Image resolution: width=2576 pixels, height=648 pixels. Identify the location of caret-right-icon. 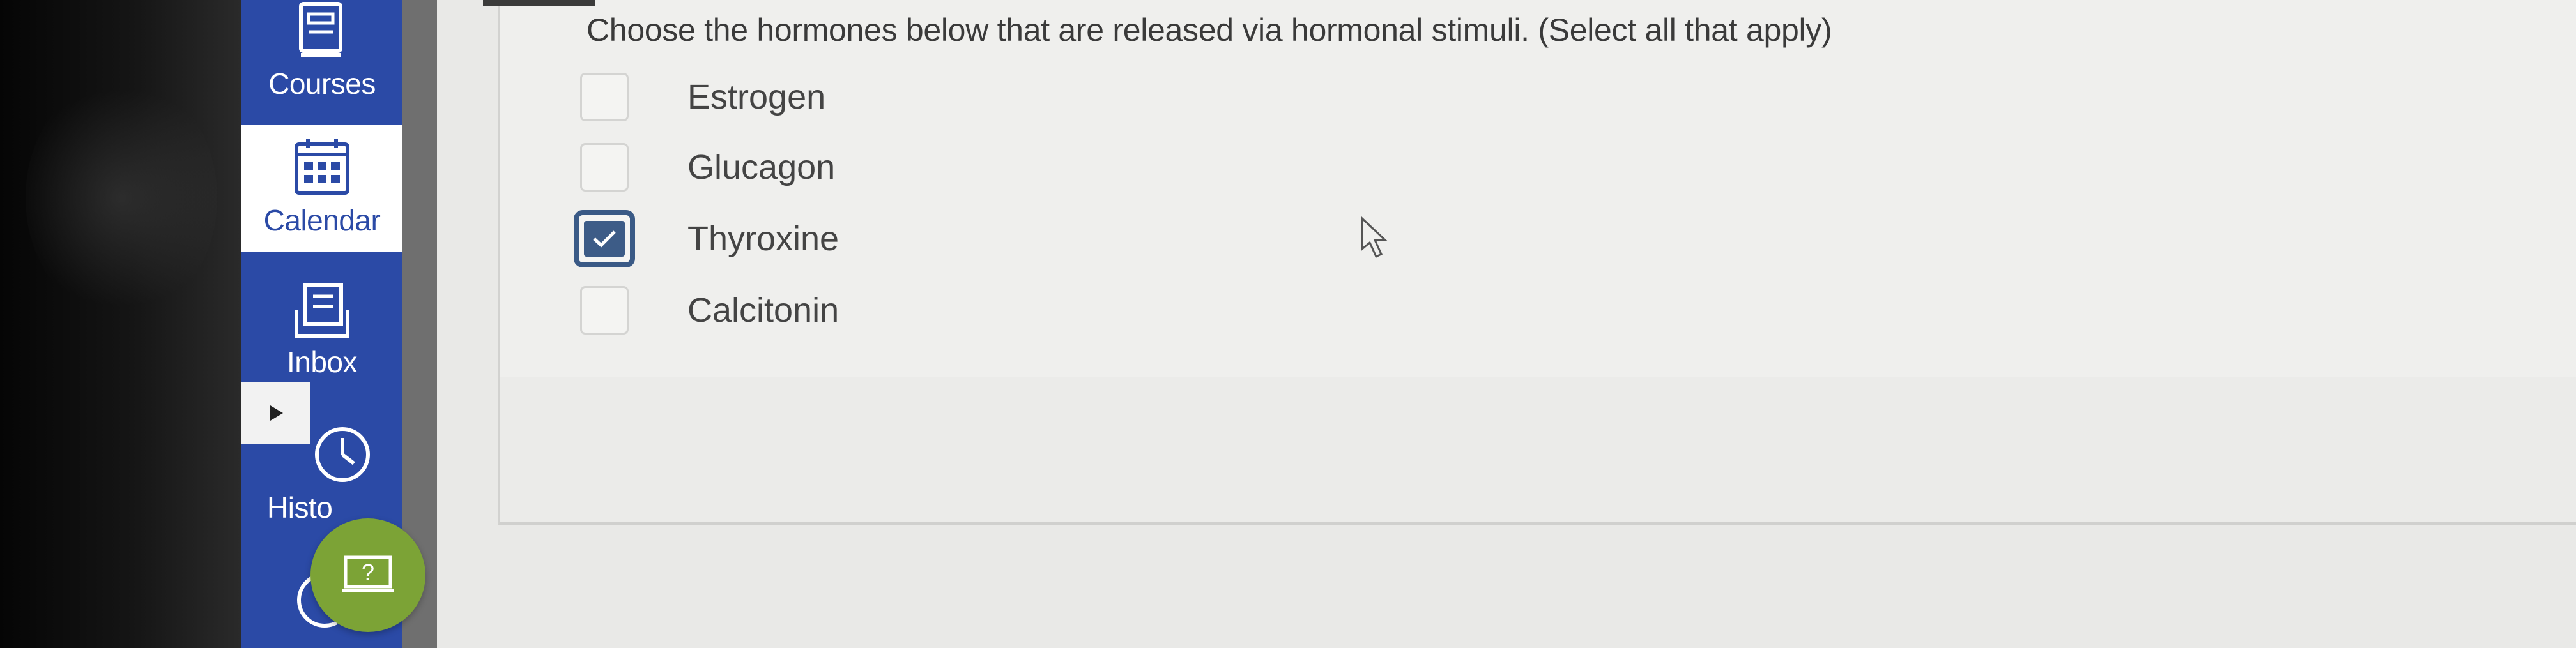
(276, 413).